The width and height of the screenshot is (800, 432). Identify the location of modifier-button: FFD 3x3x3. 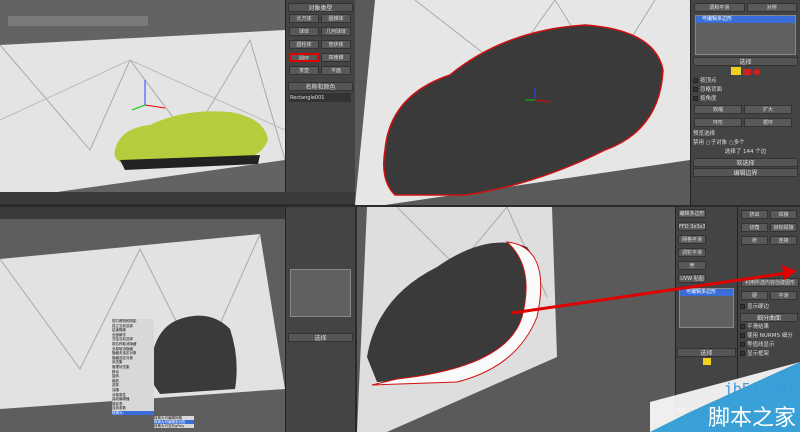
(692, 226).